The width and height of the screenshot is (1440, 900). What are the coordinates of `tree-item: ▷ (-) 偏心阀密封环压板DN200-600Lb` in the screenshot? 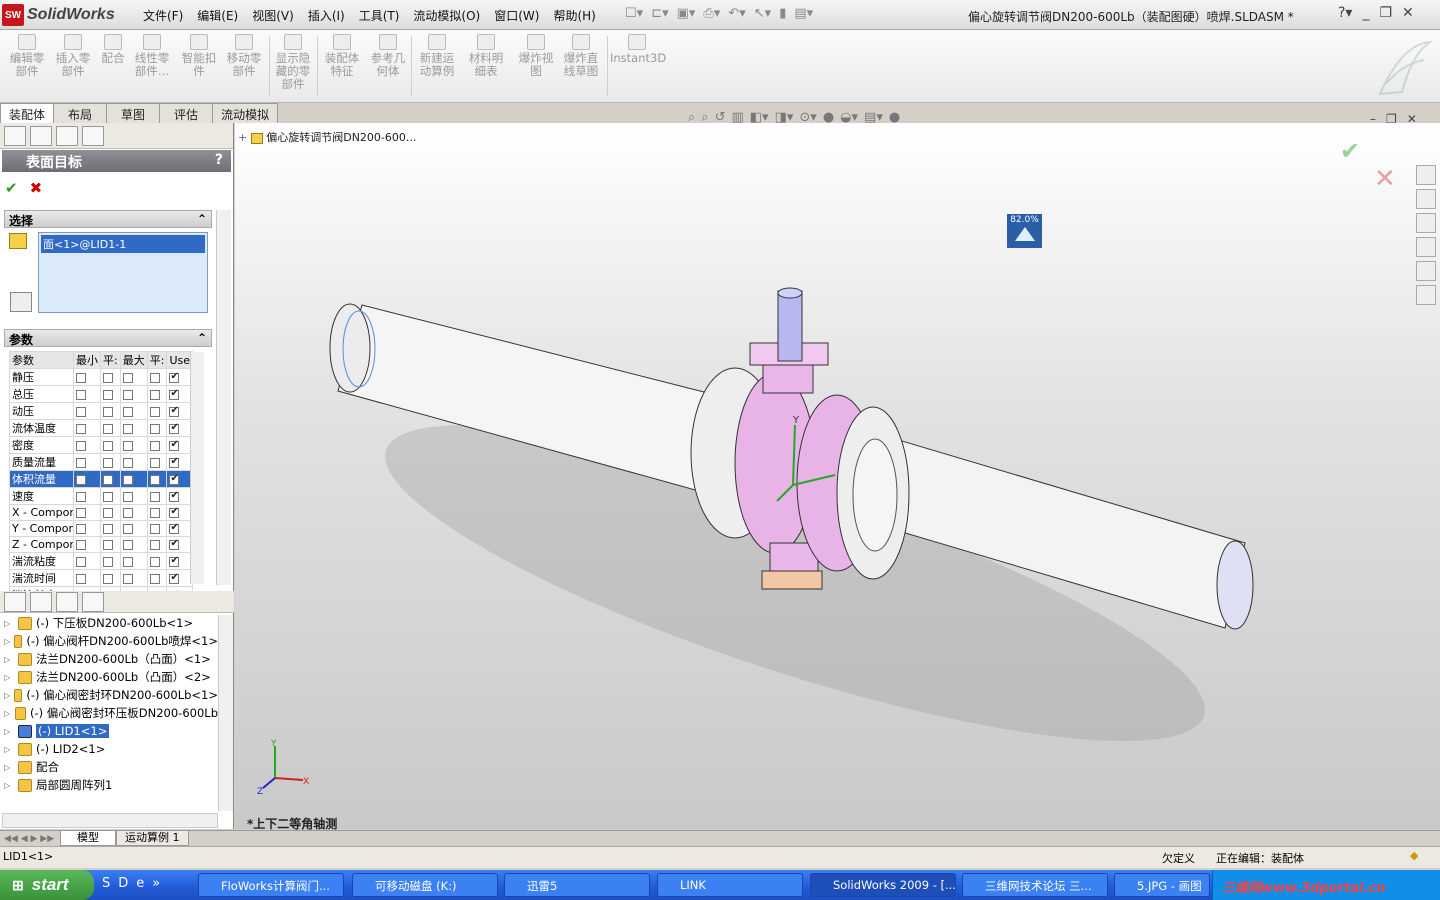 It's located at (111, 713).